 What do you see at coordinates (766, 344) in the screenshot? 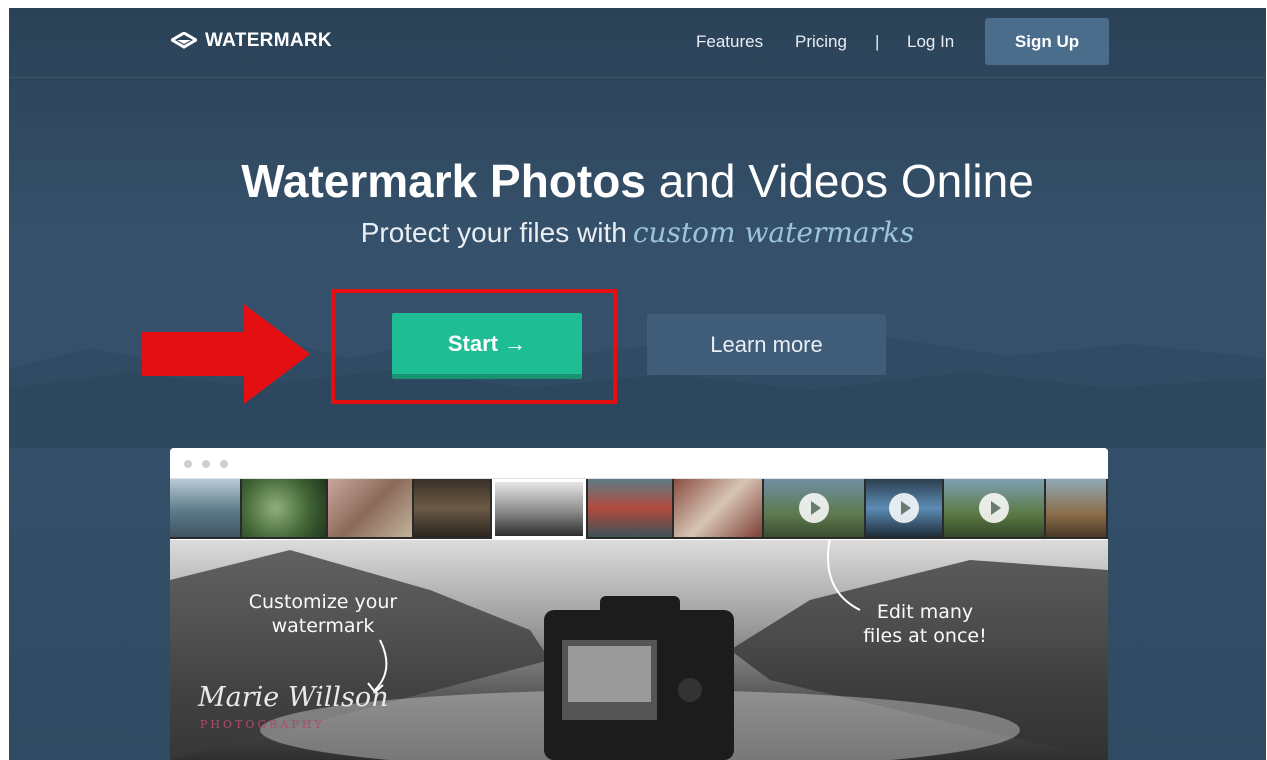
I see `learn-more-button: Learn more` at bounding box center [766, 344].